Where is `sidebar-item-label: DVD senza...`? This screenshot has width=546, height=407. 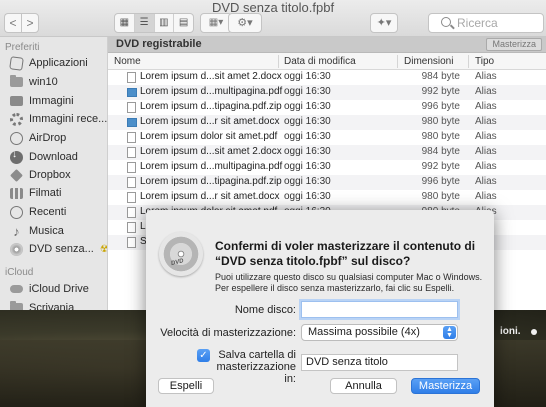 sidebar-item-label: DVD senza... is located at coordinates (61, 249).